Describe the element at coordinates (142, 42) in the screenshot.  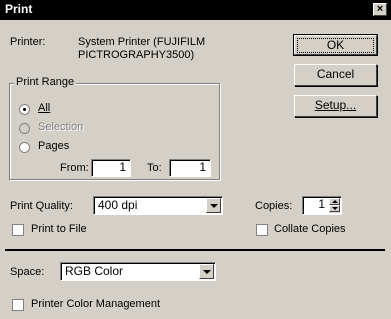
I see `printer-name-line1: System Printer (FUJIFILM` at that location.